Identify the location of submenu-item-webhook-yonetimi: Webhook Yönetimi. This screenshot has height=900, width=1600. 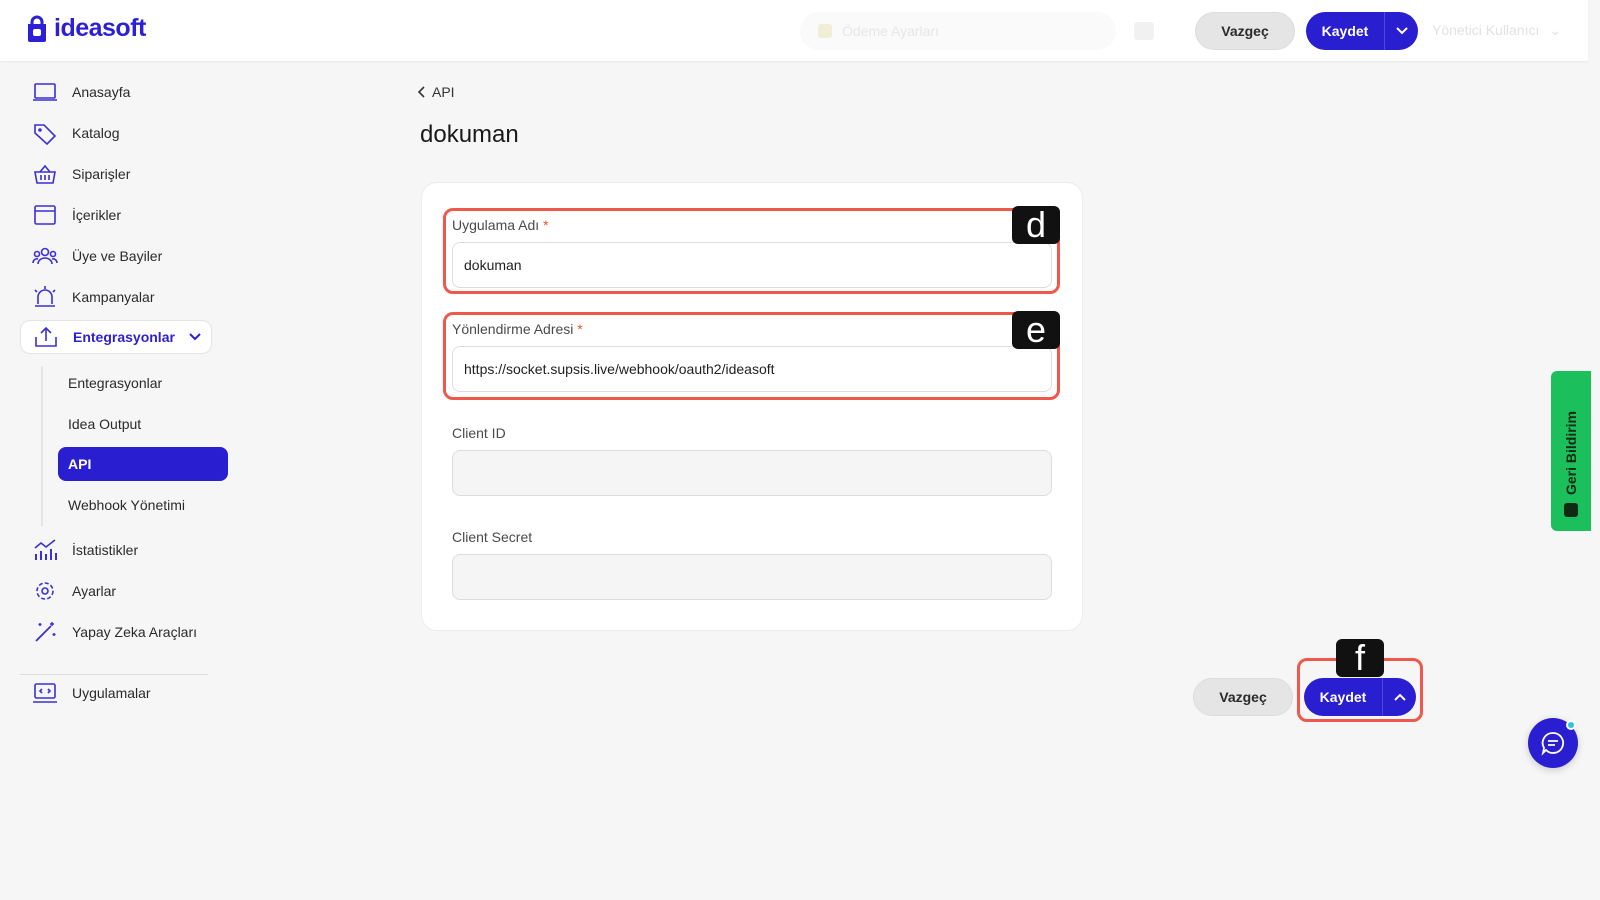
(143, 505).